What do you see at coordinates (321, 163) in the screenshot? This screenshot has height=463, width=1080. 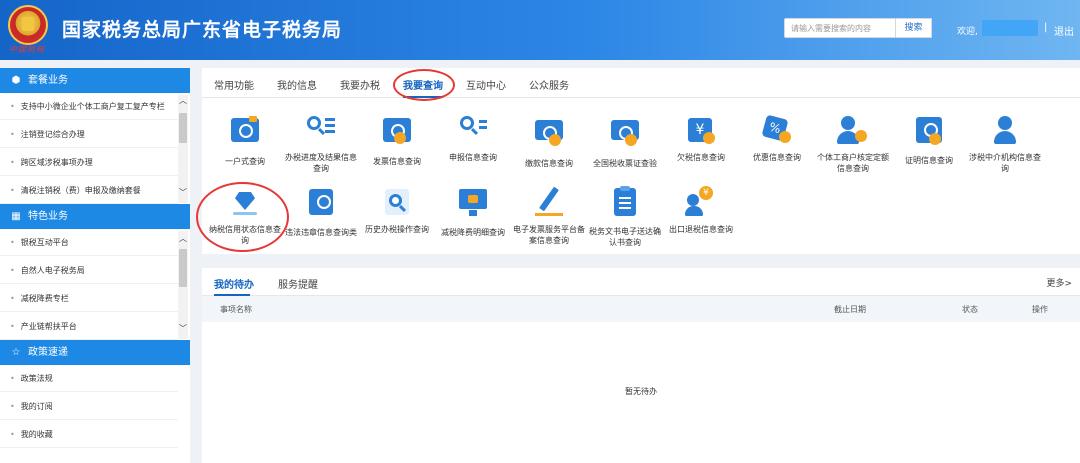 I see `query-item-label: 办税进度及结果信息查询` at bounding box center [321, 163].